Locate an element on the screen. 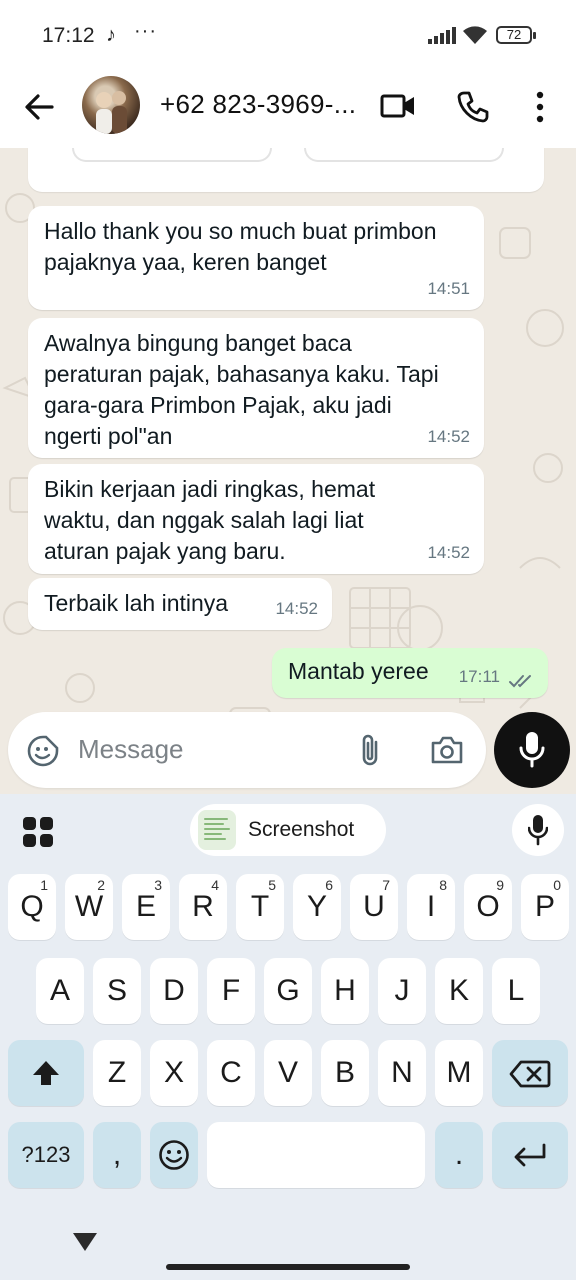  keyboard-toolbar: Screenshot is located at coordinates (288, 830).